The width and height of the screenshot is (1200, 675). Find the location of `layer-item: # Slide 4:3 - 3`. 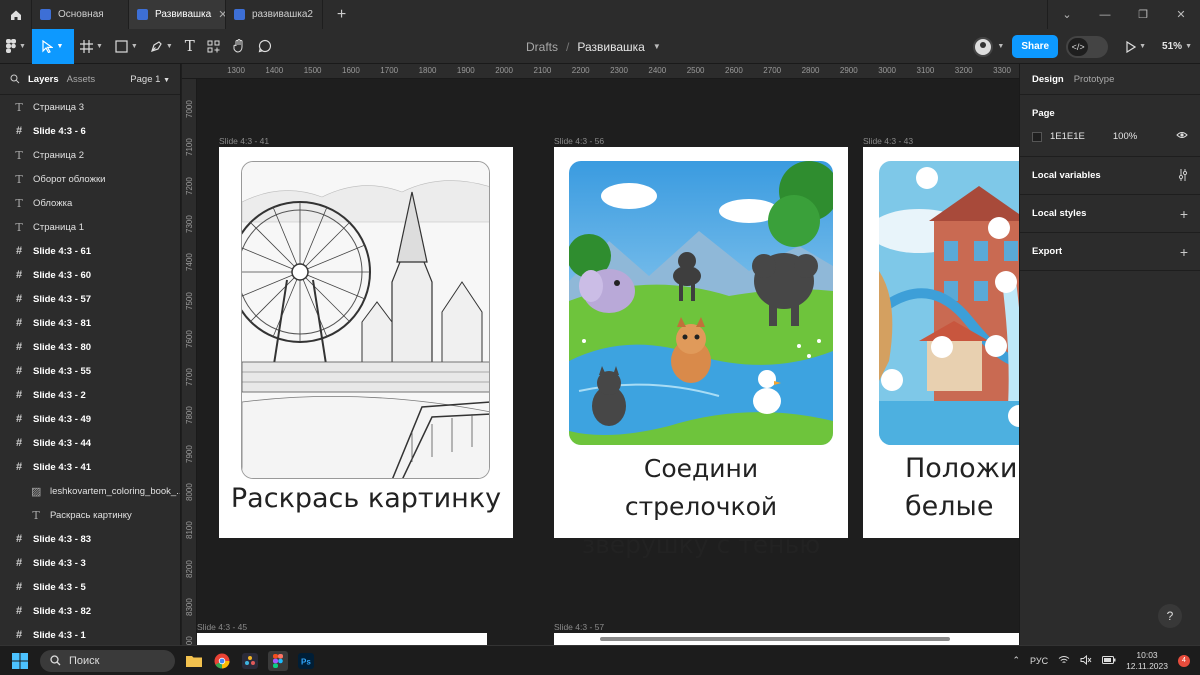

layer-item: # Slide 4:3 - 3 is located at coordinates (90, 563).